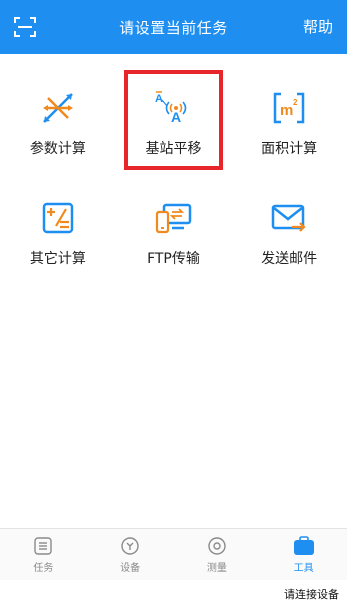 The width and height of the screenshot is (347, 614). I want to click on nav-label: 工具, so click(303, 568).